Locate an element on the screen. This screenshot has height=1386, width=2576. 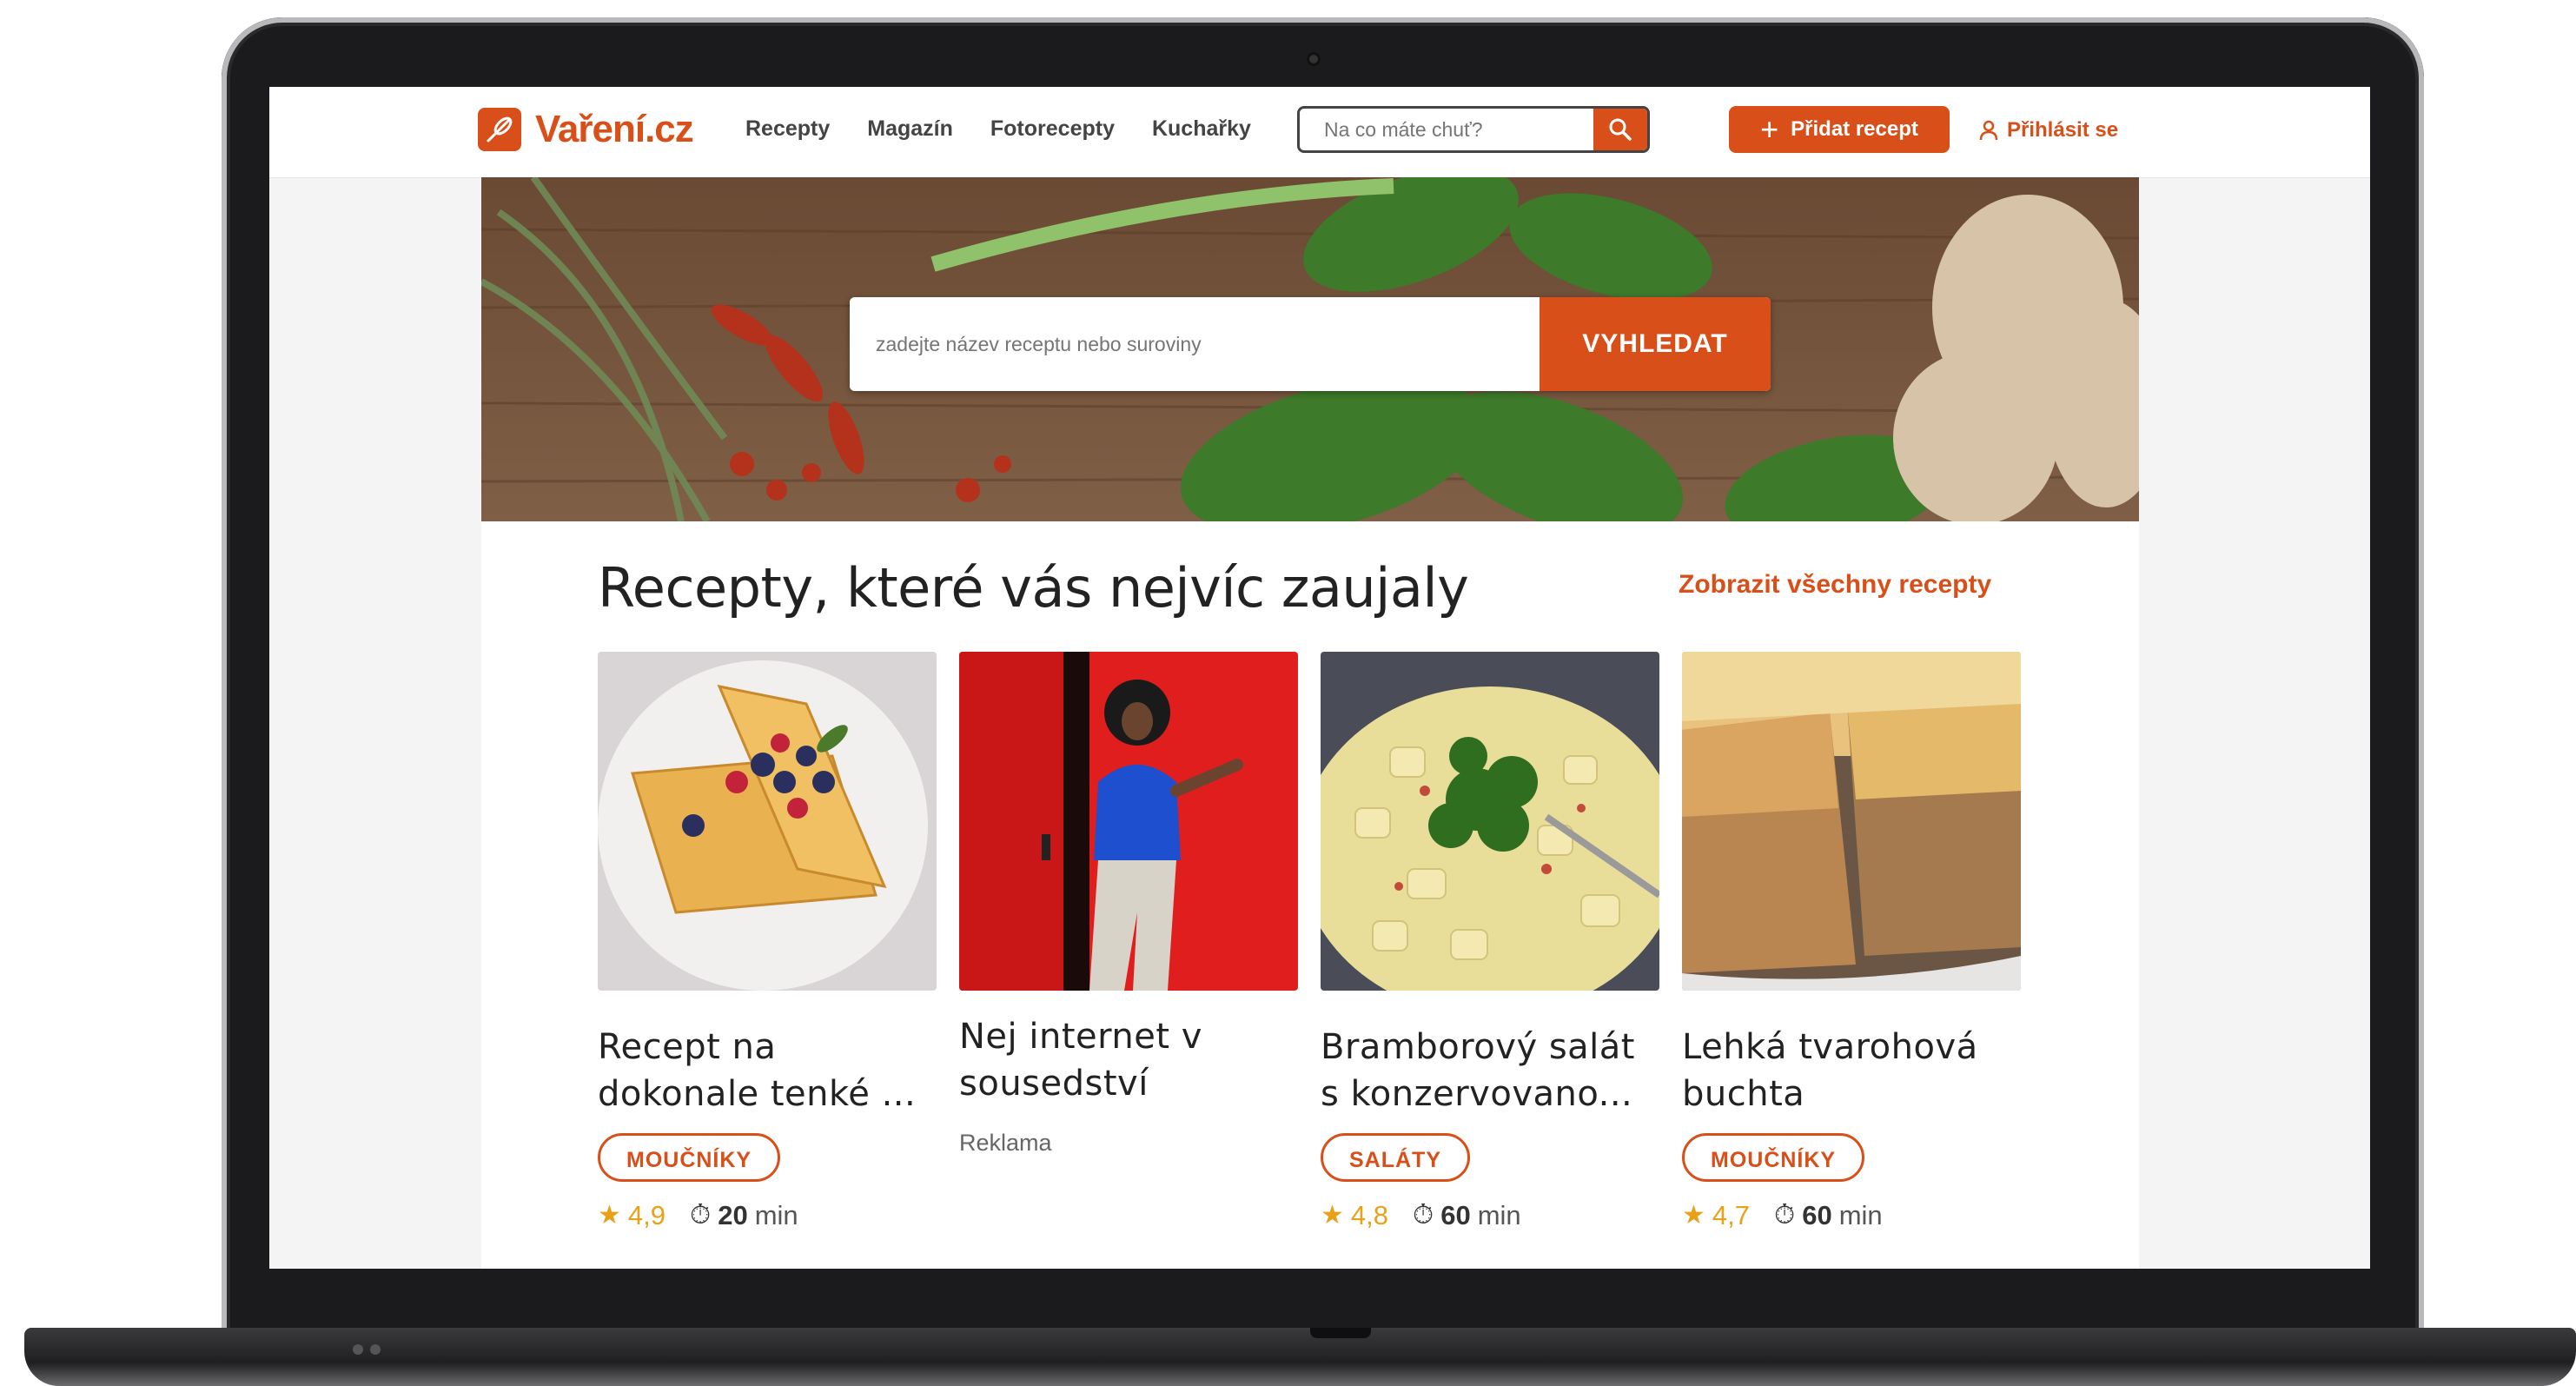
recipe-meta: ★ 4,9 ⏱ 20 min is located at coordinates (767, 1215).